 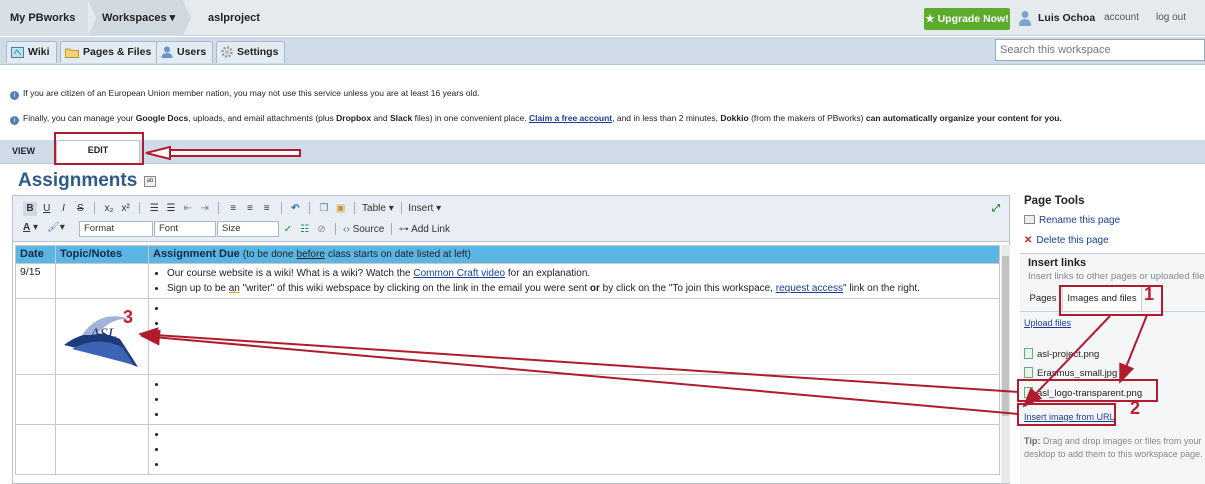 What do you see at coordinates (459, 273) in the screenshot?
I see `common-craft-link: Common Craft video` at bounding box center [459, 273].